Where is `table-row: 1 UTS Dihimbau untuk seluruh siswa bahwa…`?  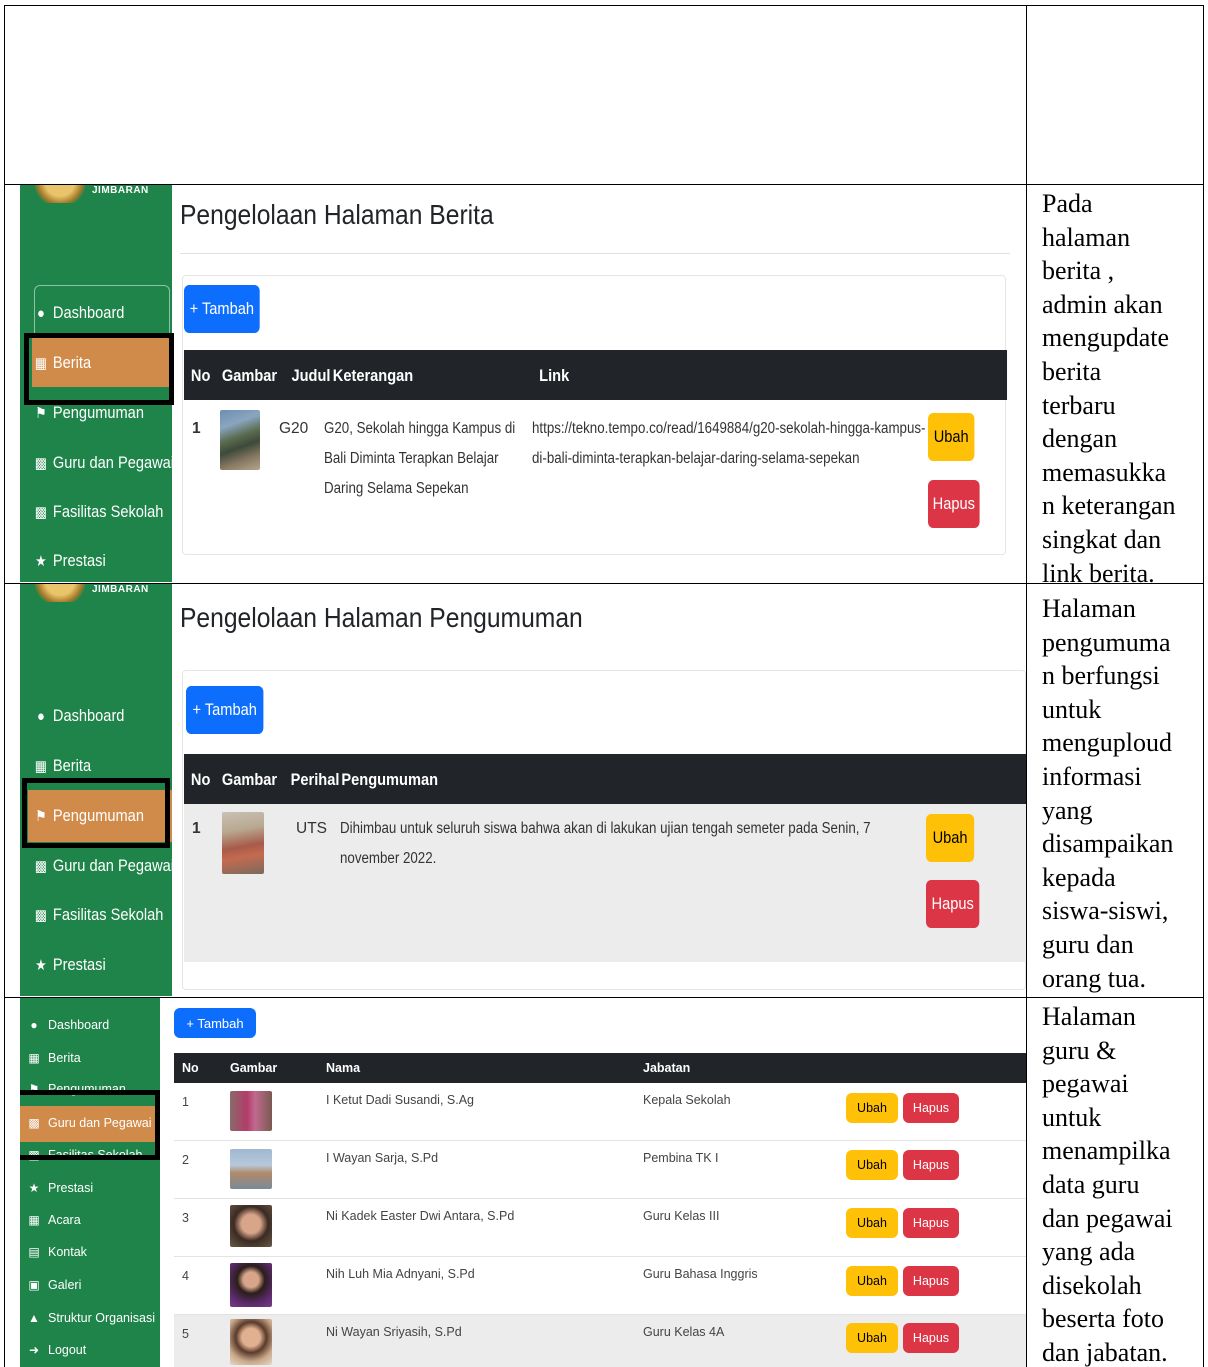 table-row: 1 UTS Dihimbau untuk seluruh siswa bahwa… is located at coordinates (605, 883).